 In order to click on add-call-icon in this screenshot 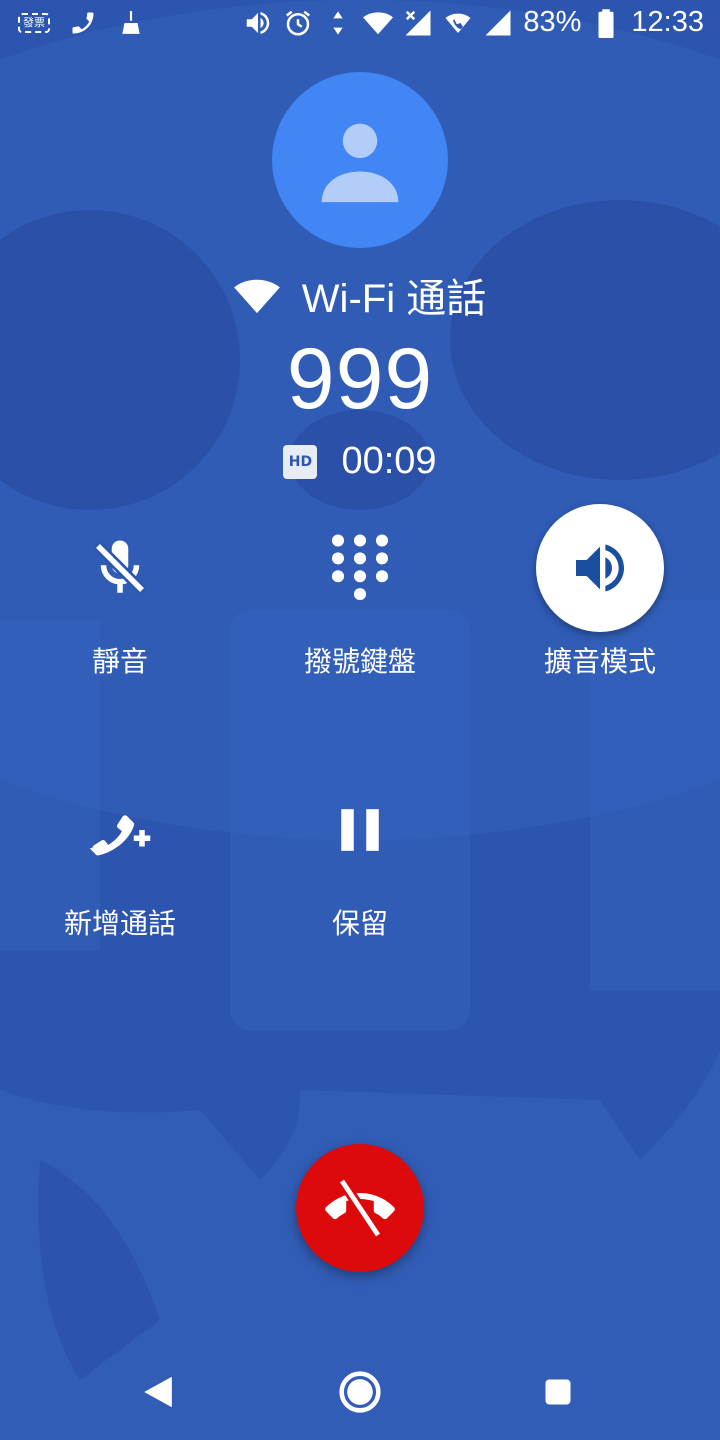, I will do `click(120, 830)`.